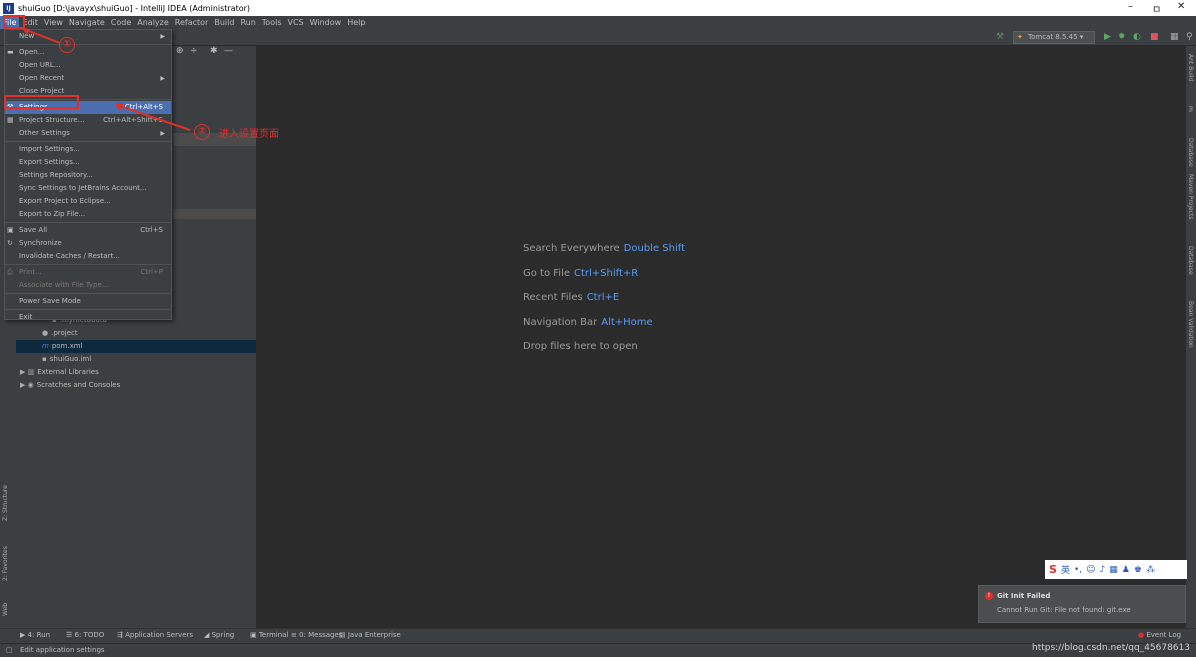 The image size is (1196, 657). Describe the element at coordinates (10, 120) in the screenshot. I see `grid-icon: ▦` at that location.